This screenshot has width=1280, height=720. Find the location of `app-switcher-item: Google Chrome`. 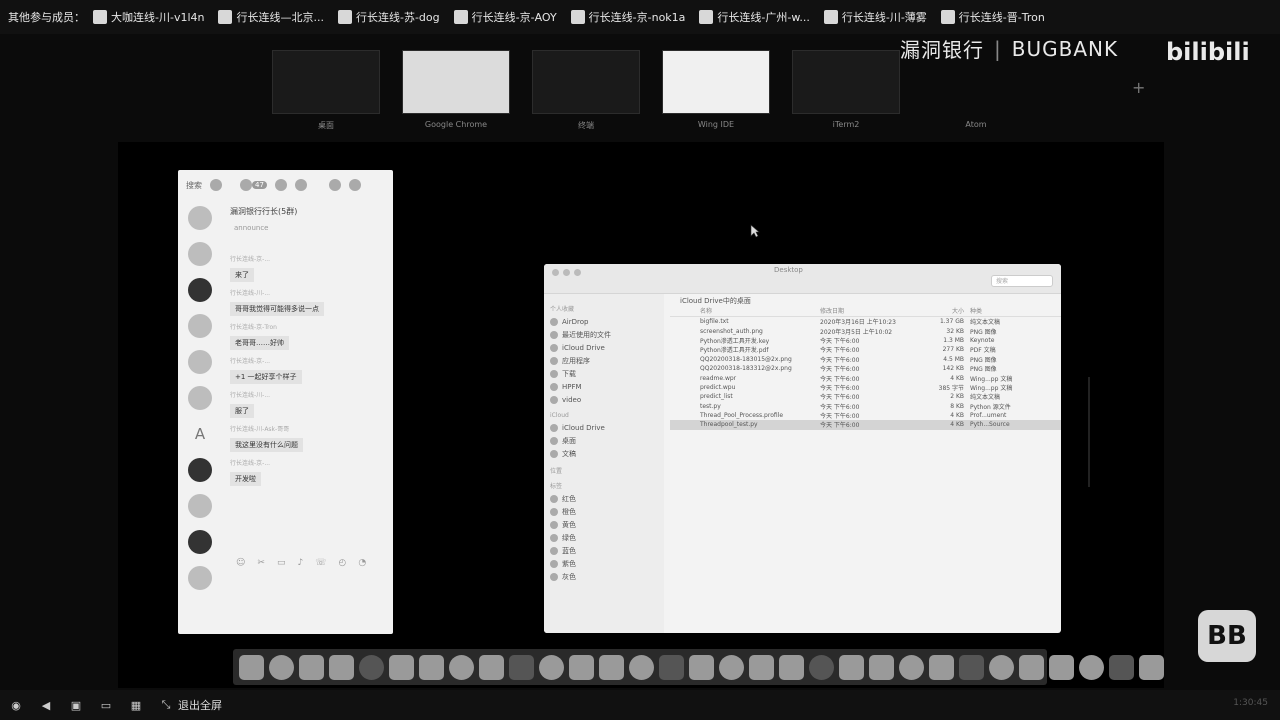

app-switcher-item: Google Chrome is located at coordinates (456, 96).